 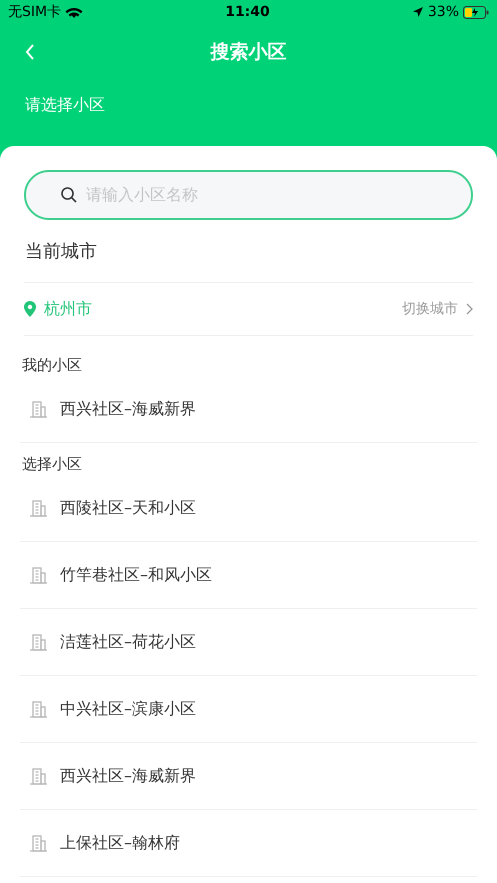 I want to click on section-heading: 我的小区, so click(x=52, y=365).